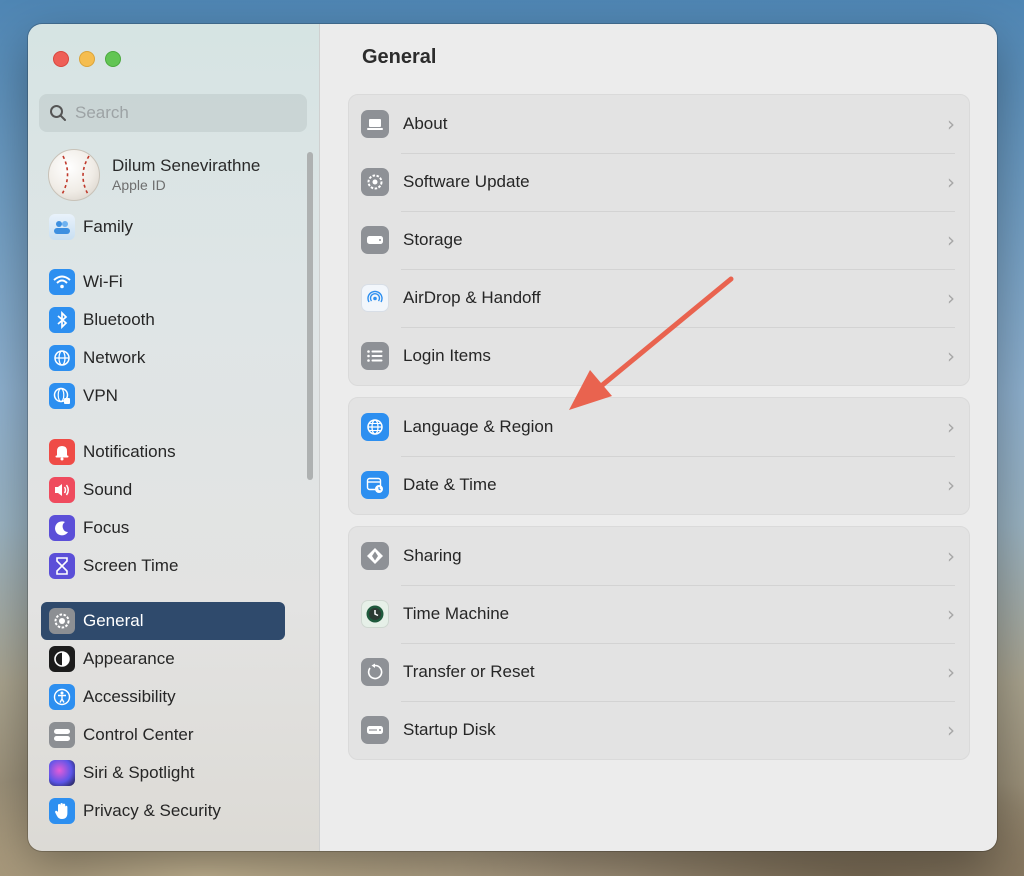 Image resolution: width=1024 pixels, height=876 pixels. What do you see at coordinates (113, 59) in the screenshot?
I see `zoom-button` at bounding box center [113, 59].